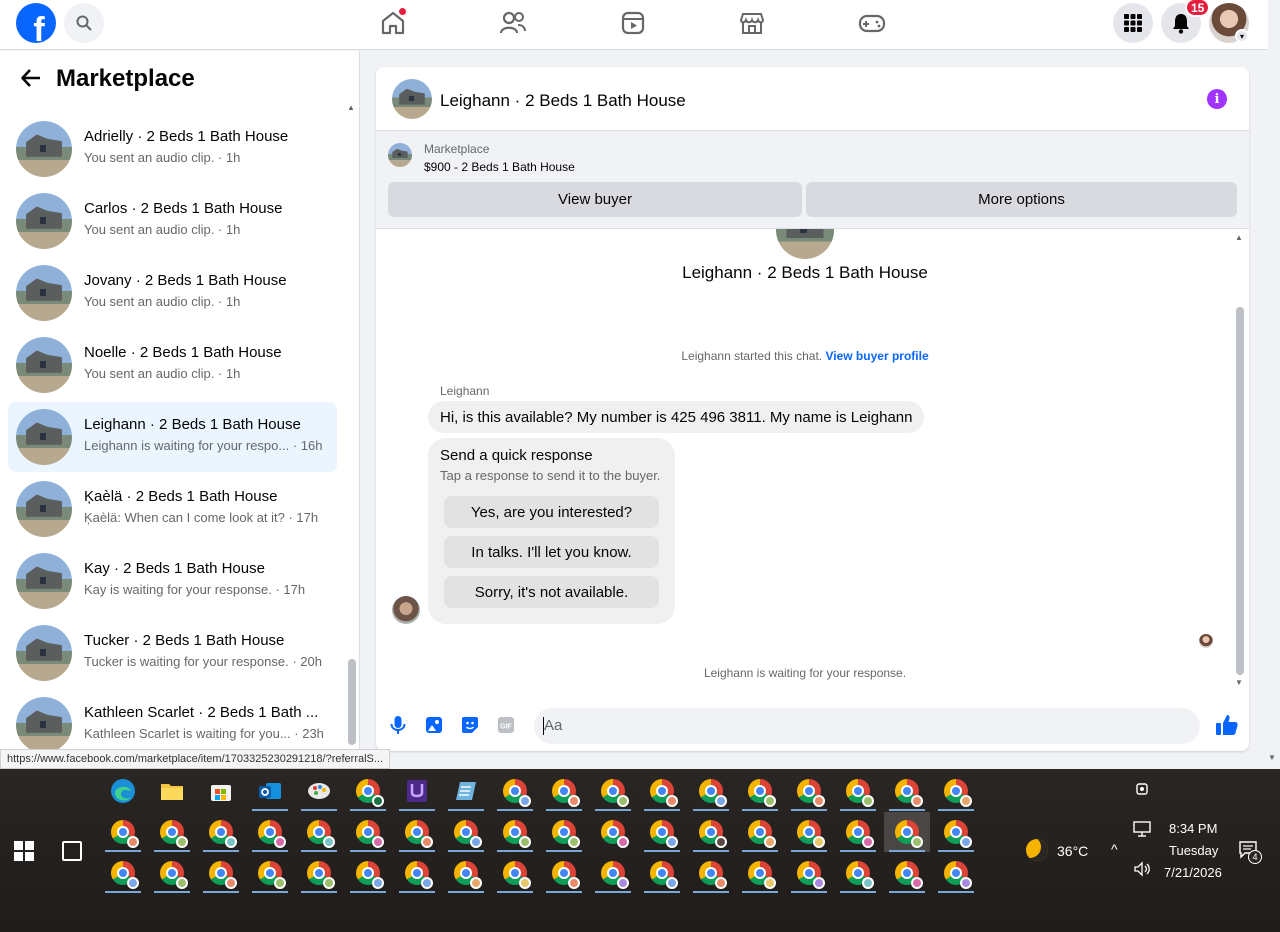 The image size is (1280, 932). Describe the element at coordinates (434, 725) in the screenshot. I see `photo-icon` at that location.